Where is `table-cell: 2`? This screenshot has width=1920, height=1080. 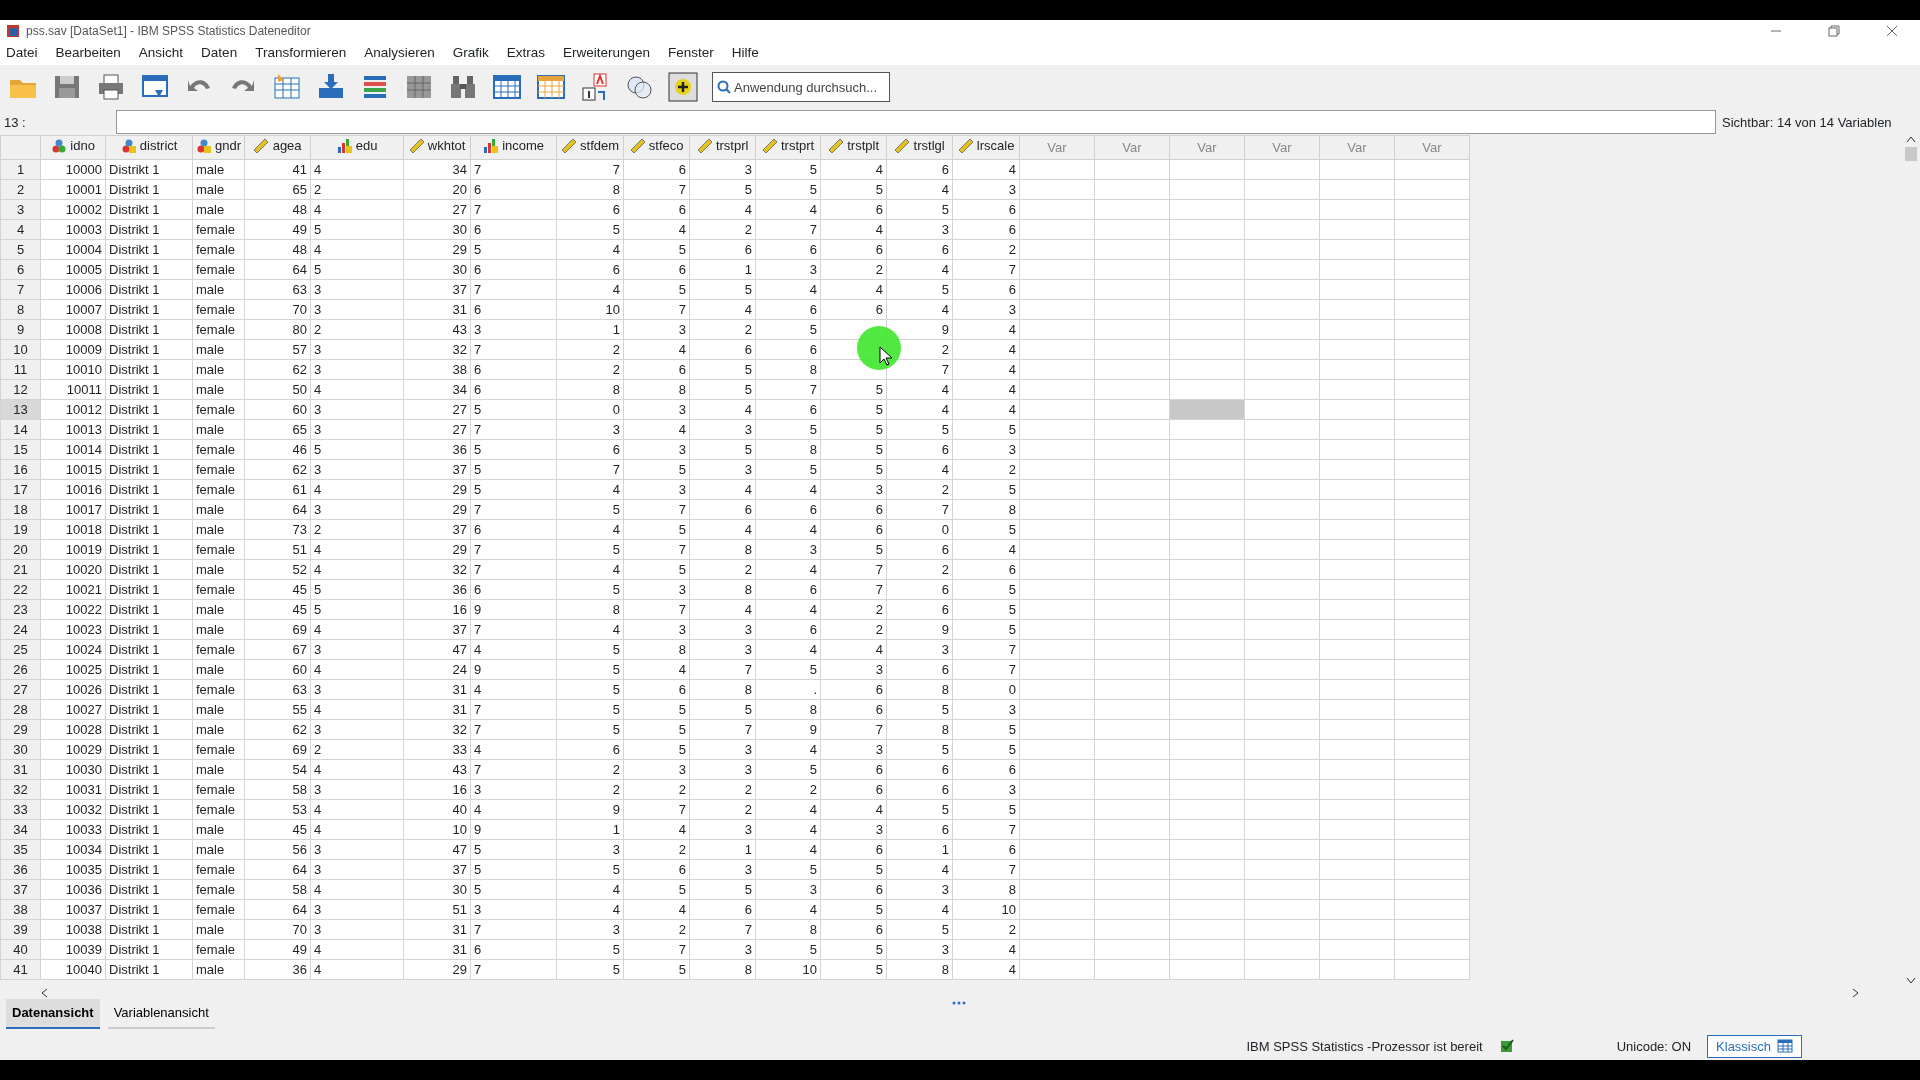
table-cell: 2 is located at coordinates (788, 789).